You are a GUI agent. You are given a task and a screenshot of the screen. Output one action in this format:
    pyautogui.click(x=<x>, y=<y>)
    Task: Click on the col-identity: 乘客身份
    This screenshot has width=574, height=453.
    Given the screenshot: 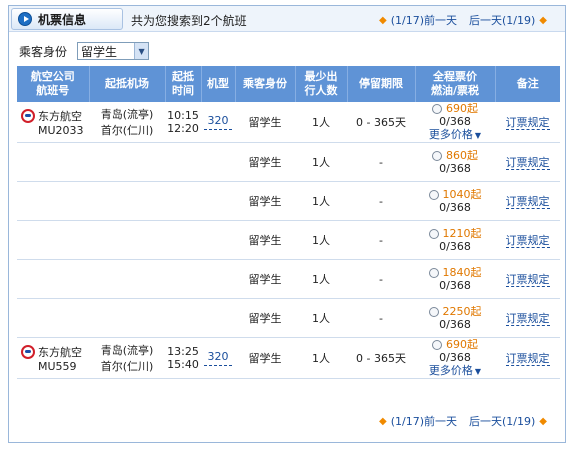 What is the action you would take?
    pyautogui.click(x=265, y=84)
    